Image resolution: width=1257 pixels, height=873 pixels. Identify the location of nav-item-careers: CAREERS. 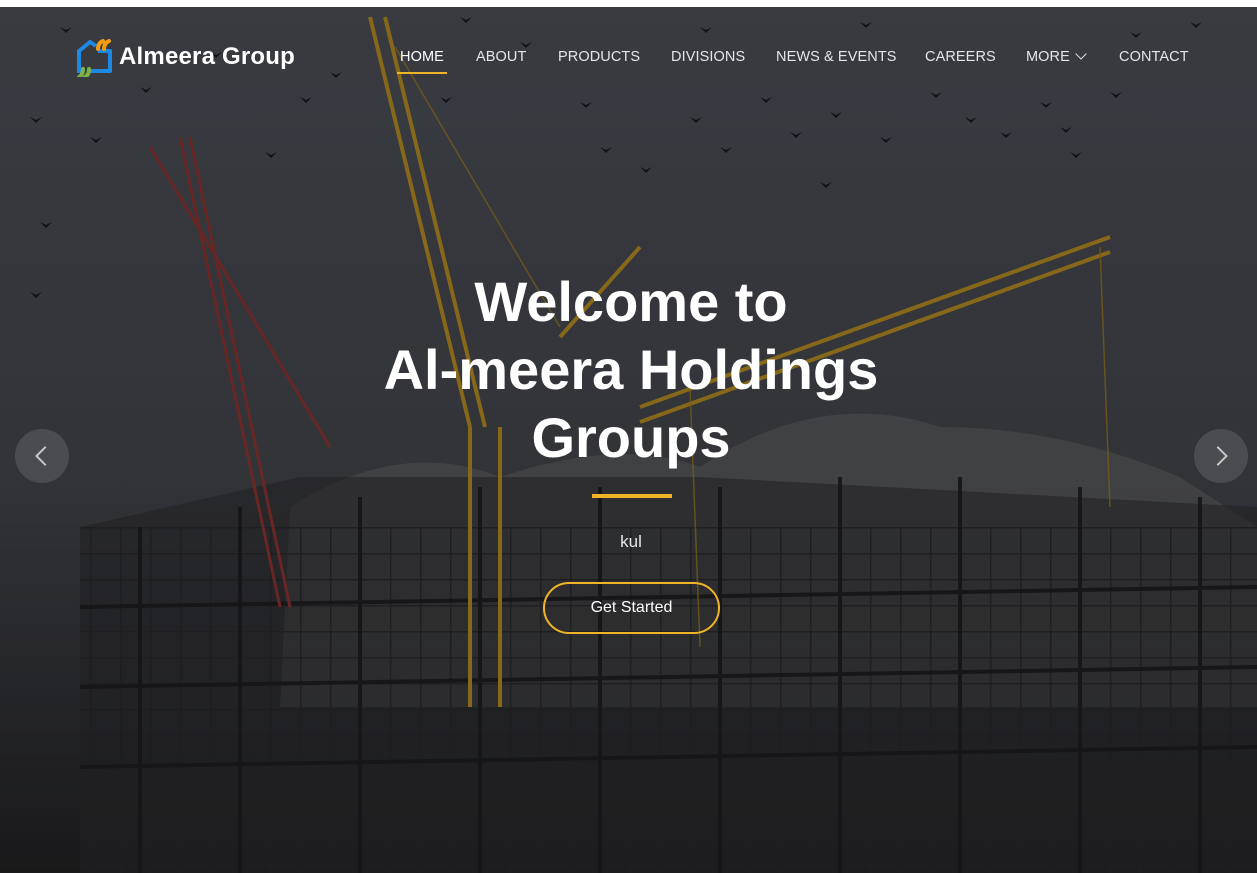
(960, 57).